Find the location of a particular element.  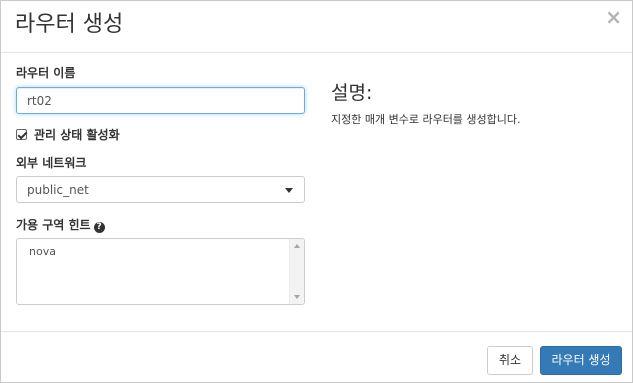

check-icon is located at coordinates (22, 134).